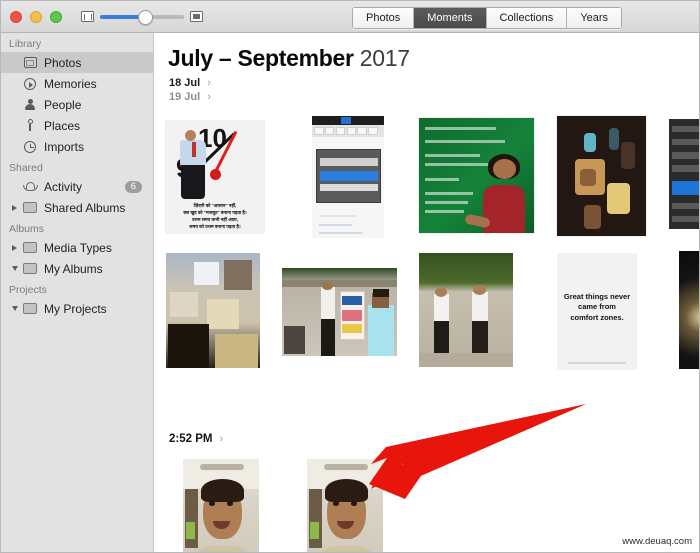 This screenshot has height=553, width=700. I want to click on green-slide-photo, so click(476, 175).